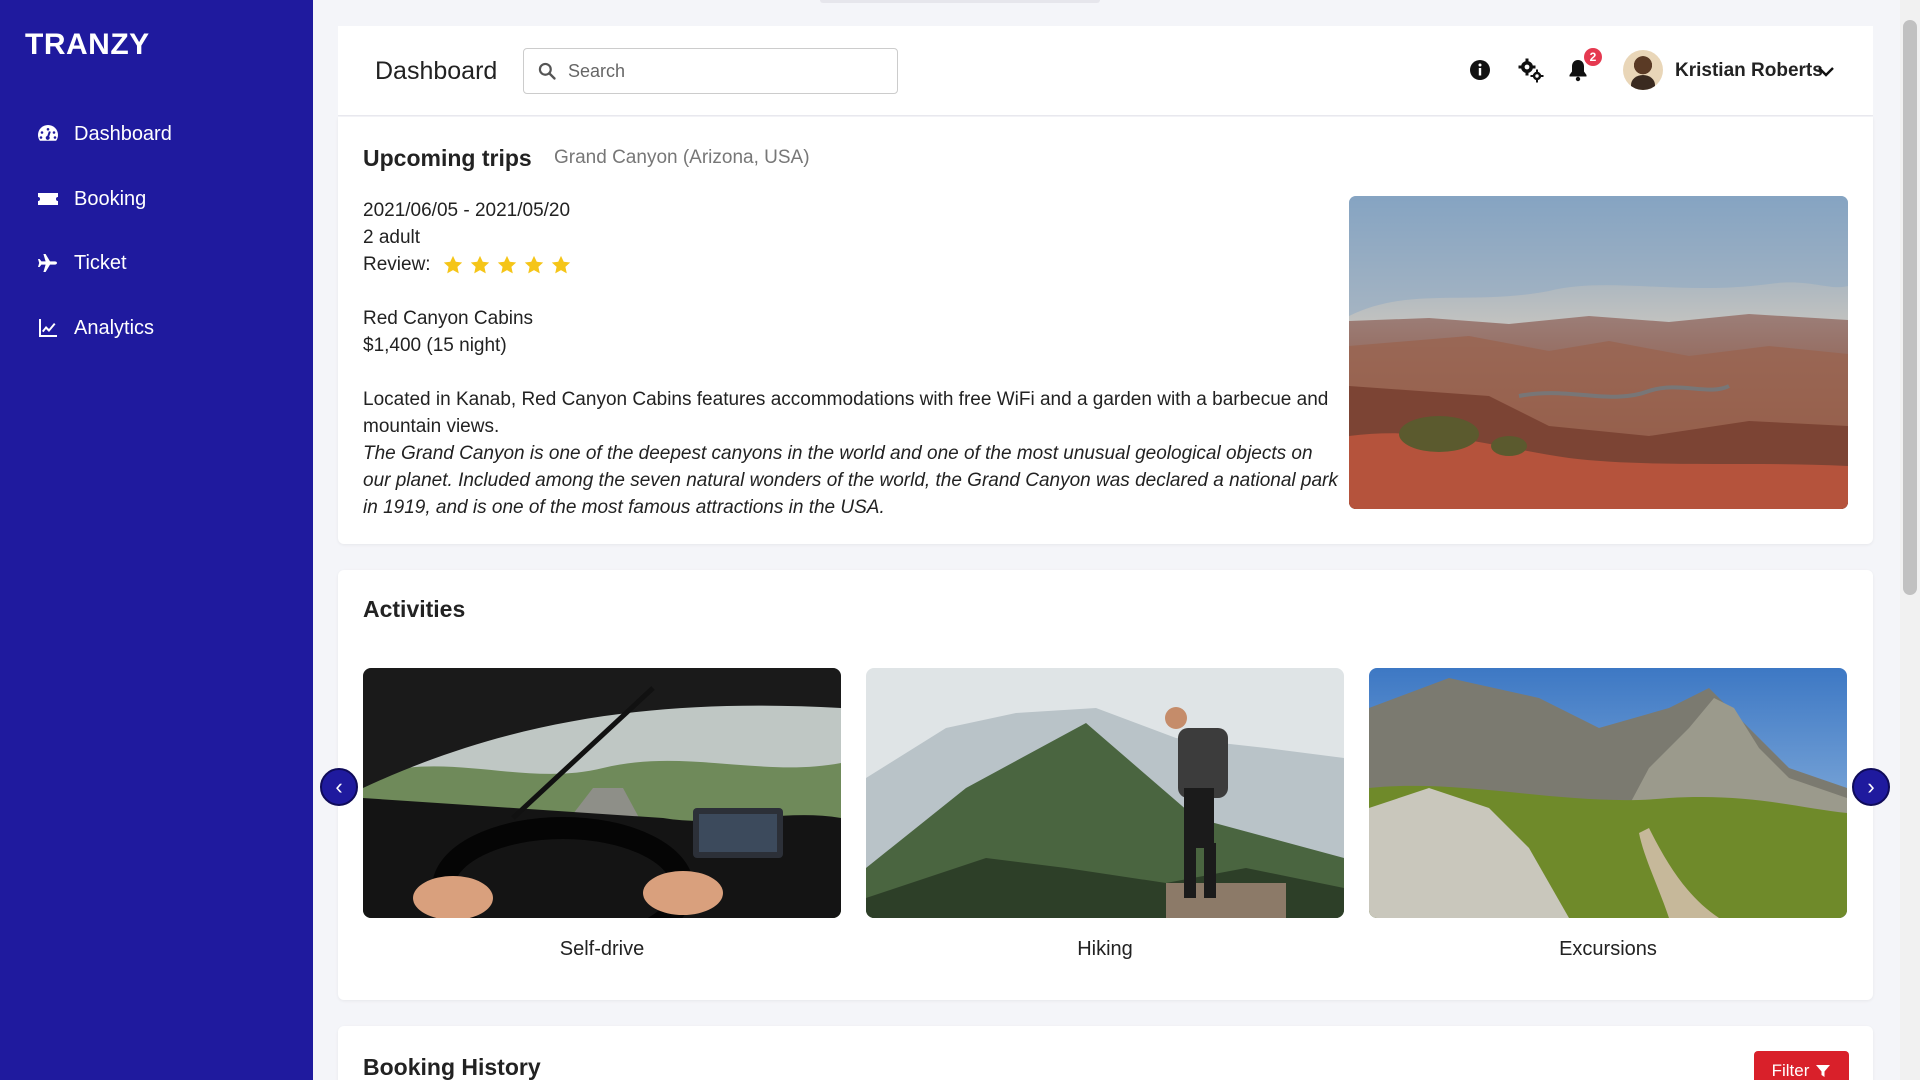  What do you see at coordinates (48, 328) in the screenshot?
I see `chart-line-icon` at bounding box center [48, 328].